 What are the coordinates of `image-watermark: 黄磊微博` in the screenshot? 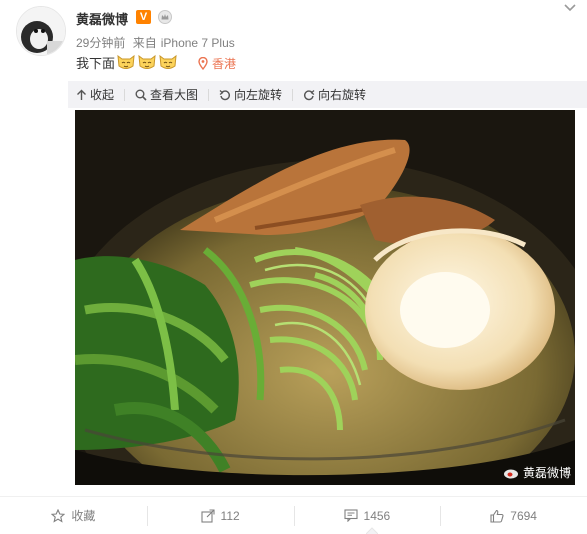 It's located at (537, 472).